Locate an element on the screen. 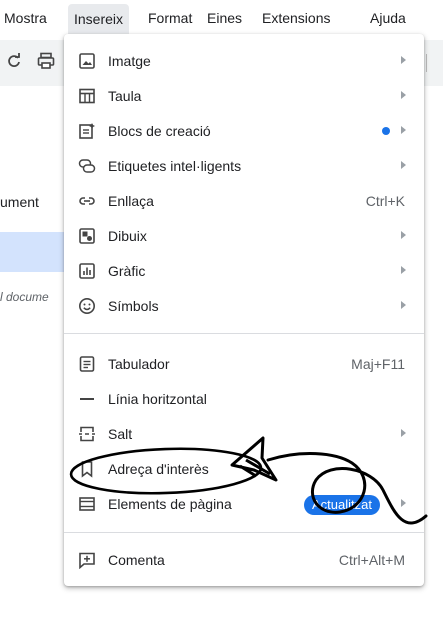  menu-item-label: Línia horitzontal is located at coordinates (157, 399).